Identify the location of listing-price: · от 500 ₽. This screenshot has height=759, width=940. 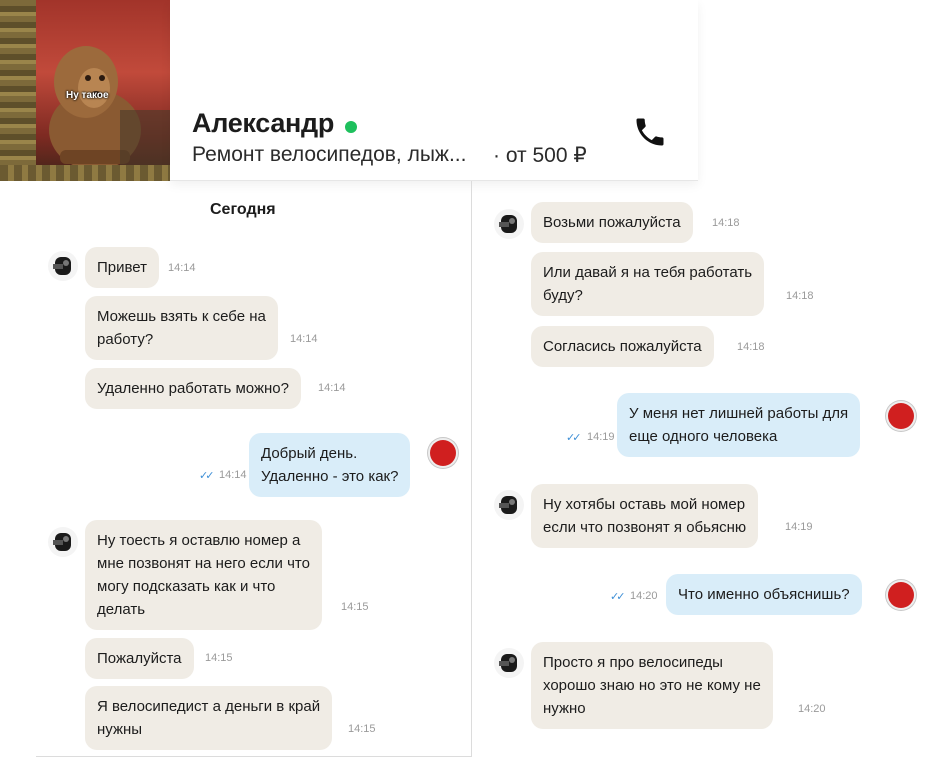
(540, 155).